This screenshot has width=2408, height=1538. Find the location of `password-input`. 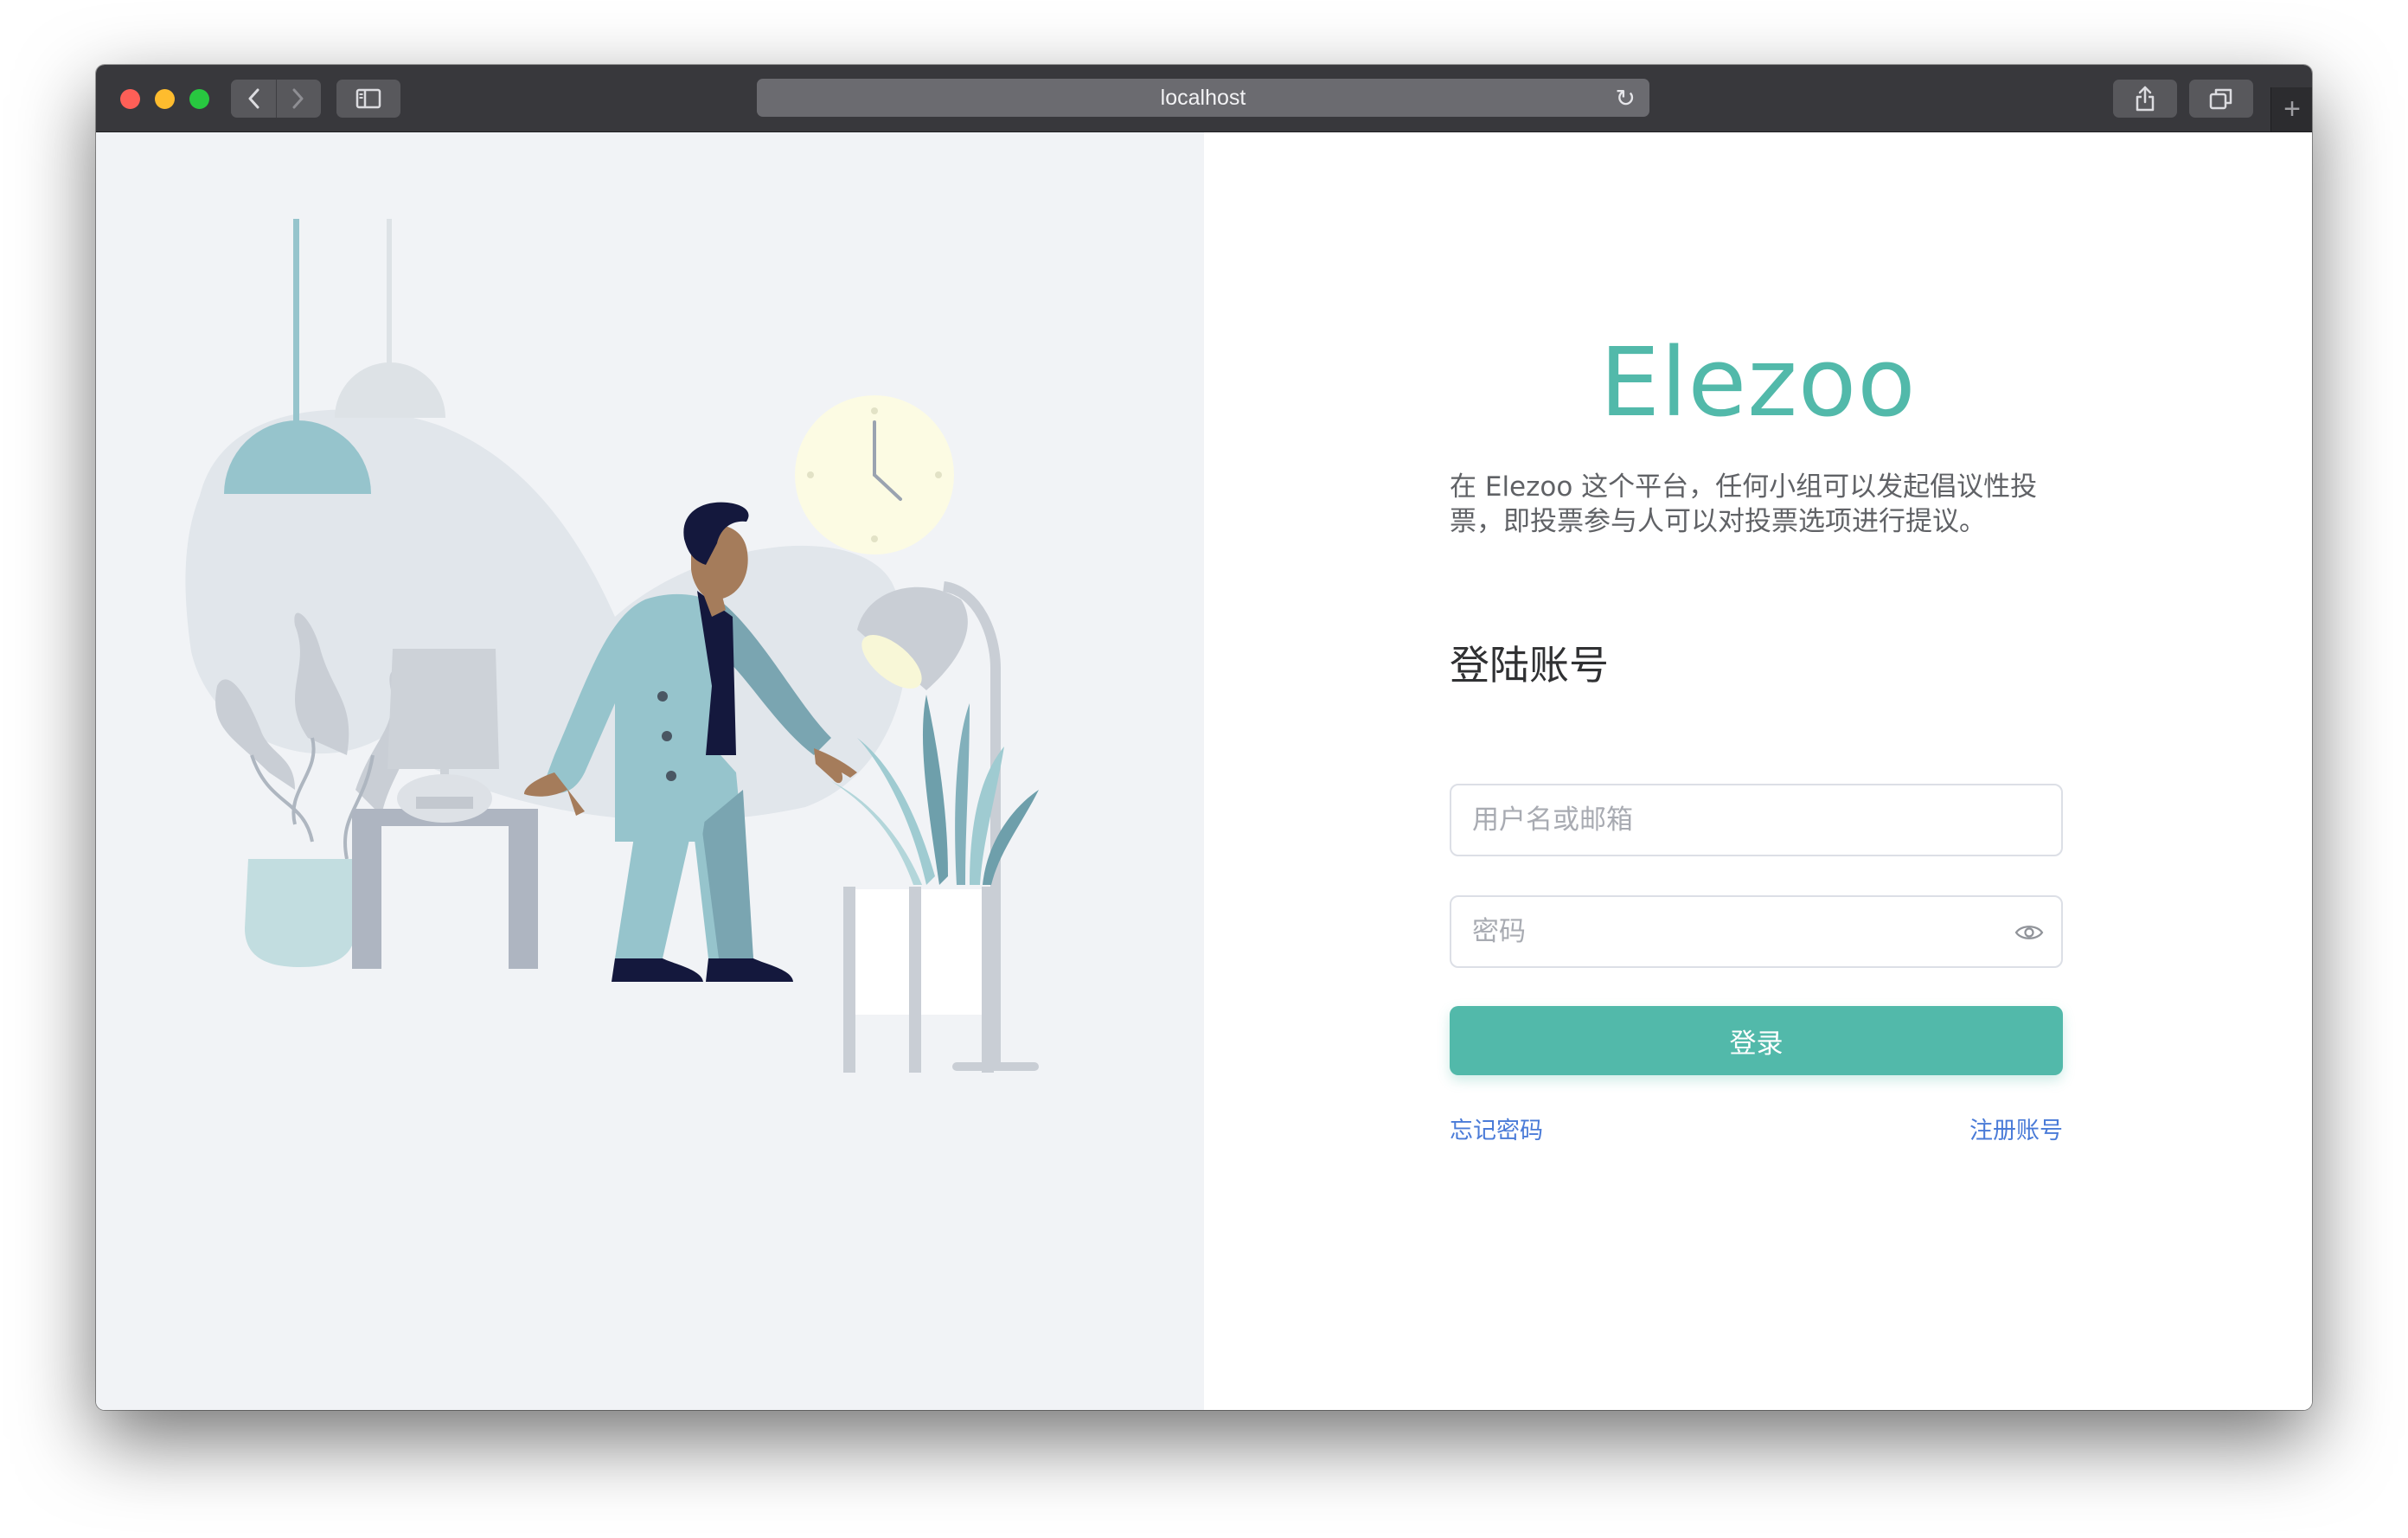

password-input is located at coordinates (1756, 932).